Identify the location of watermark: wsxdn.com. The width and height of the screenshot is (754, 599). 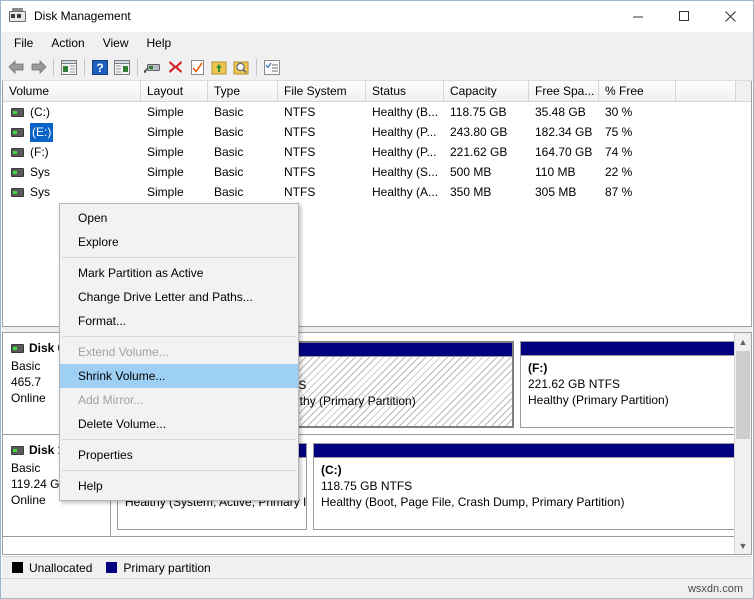
(715, 588).